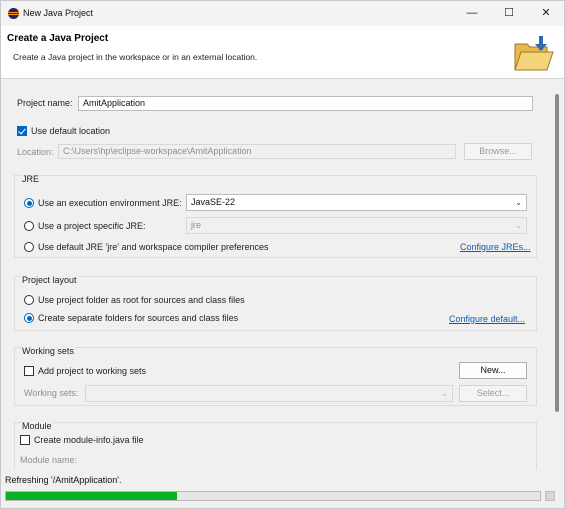 The height and width of the screenshot is (509, 565). What do you see at coordinates (45, 103) in the screenshot?
I see `project-name-label: Project name:` at bounding box center [45, 103].